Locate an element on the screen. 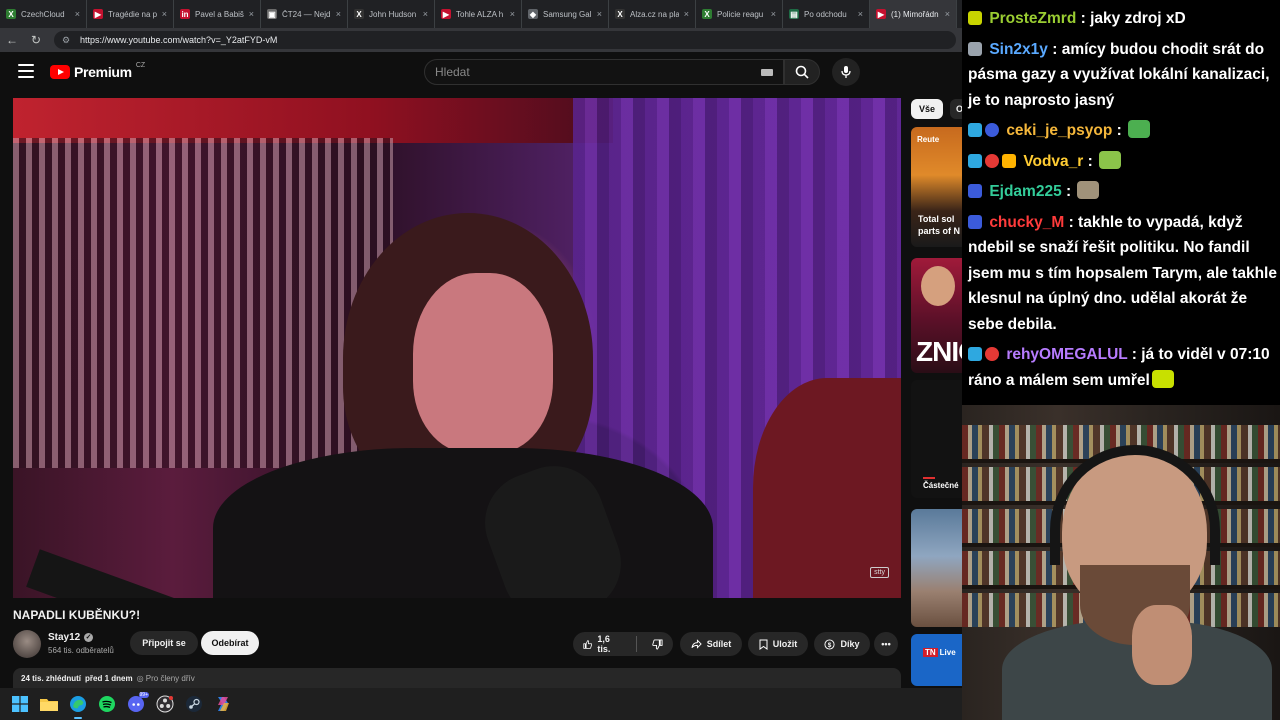 This screenshot has height=720, width=1280. browser-tab: X Policie reagu × is located at coordinates (739, 14).